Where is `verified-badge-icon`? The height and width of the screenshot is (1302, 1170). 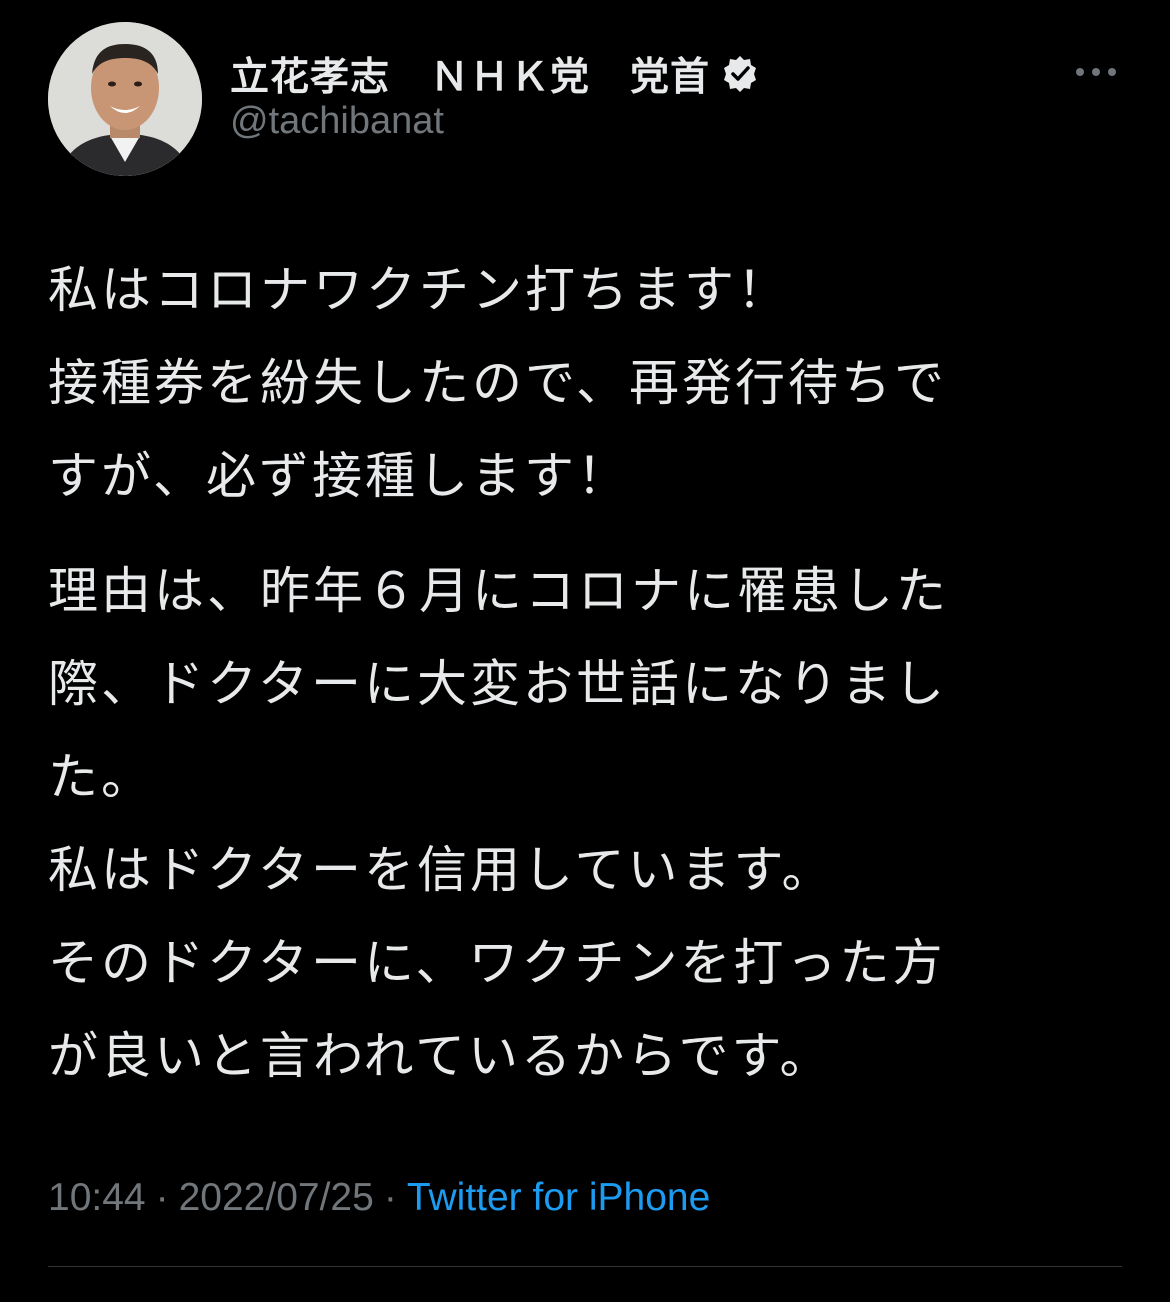
verified-badge-icon is located at coordinates (740, 74).